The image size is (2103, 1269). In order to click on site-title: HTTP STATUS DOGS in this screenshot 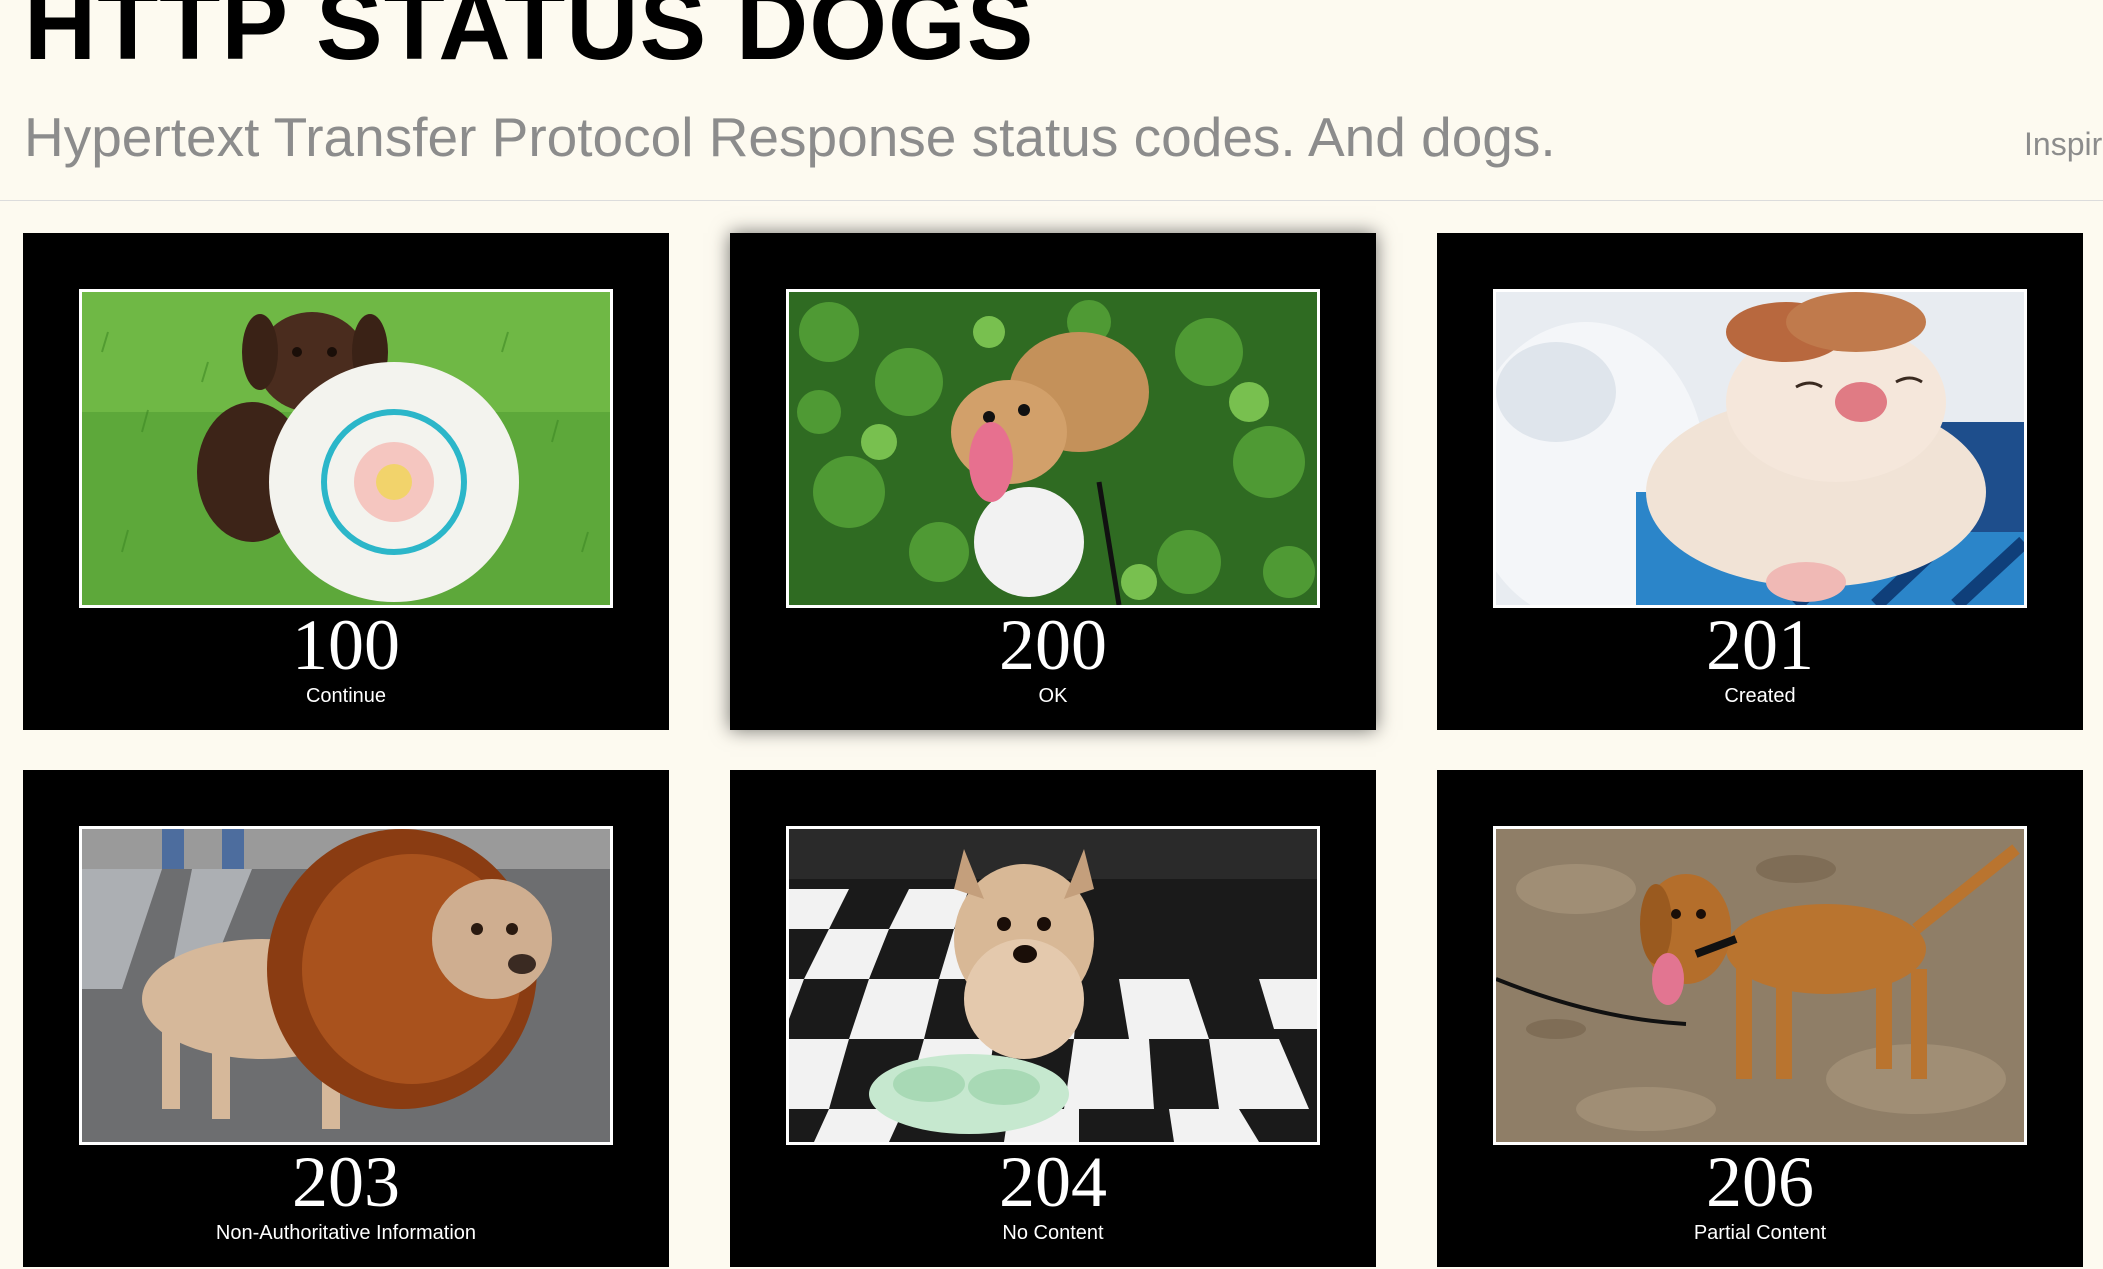, I will do `click(529, 40)`.